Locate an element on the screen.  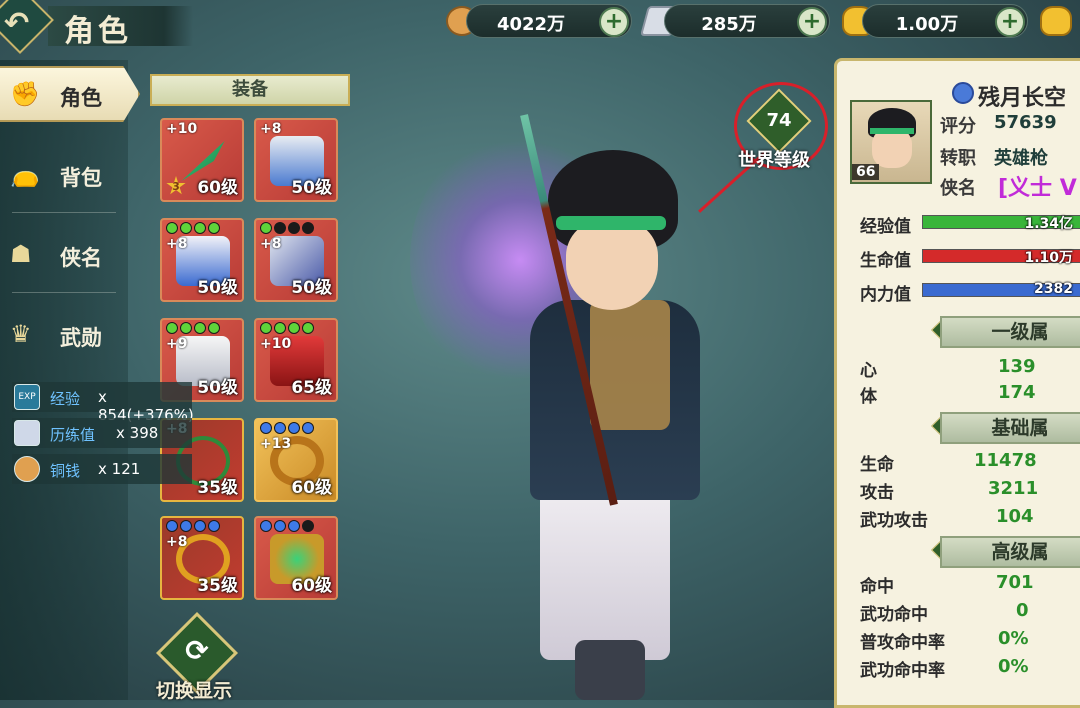
back-arrow-icon: ↶ is located at coordinates (16, 23).